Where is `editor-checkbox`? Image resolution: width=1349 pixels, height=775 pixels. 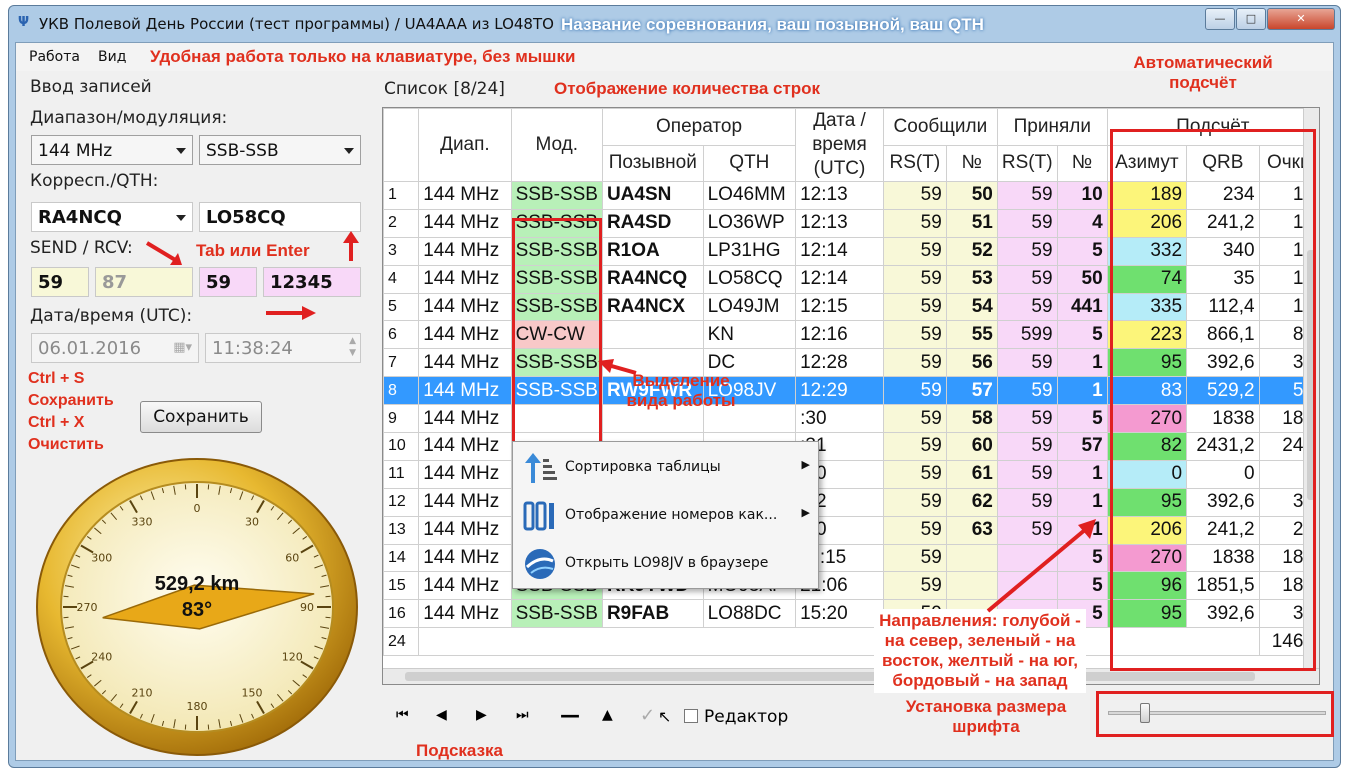
editor-checkbox is located at coordinates (691, 716).